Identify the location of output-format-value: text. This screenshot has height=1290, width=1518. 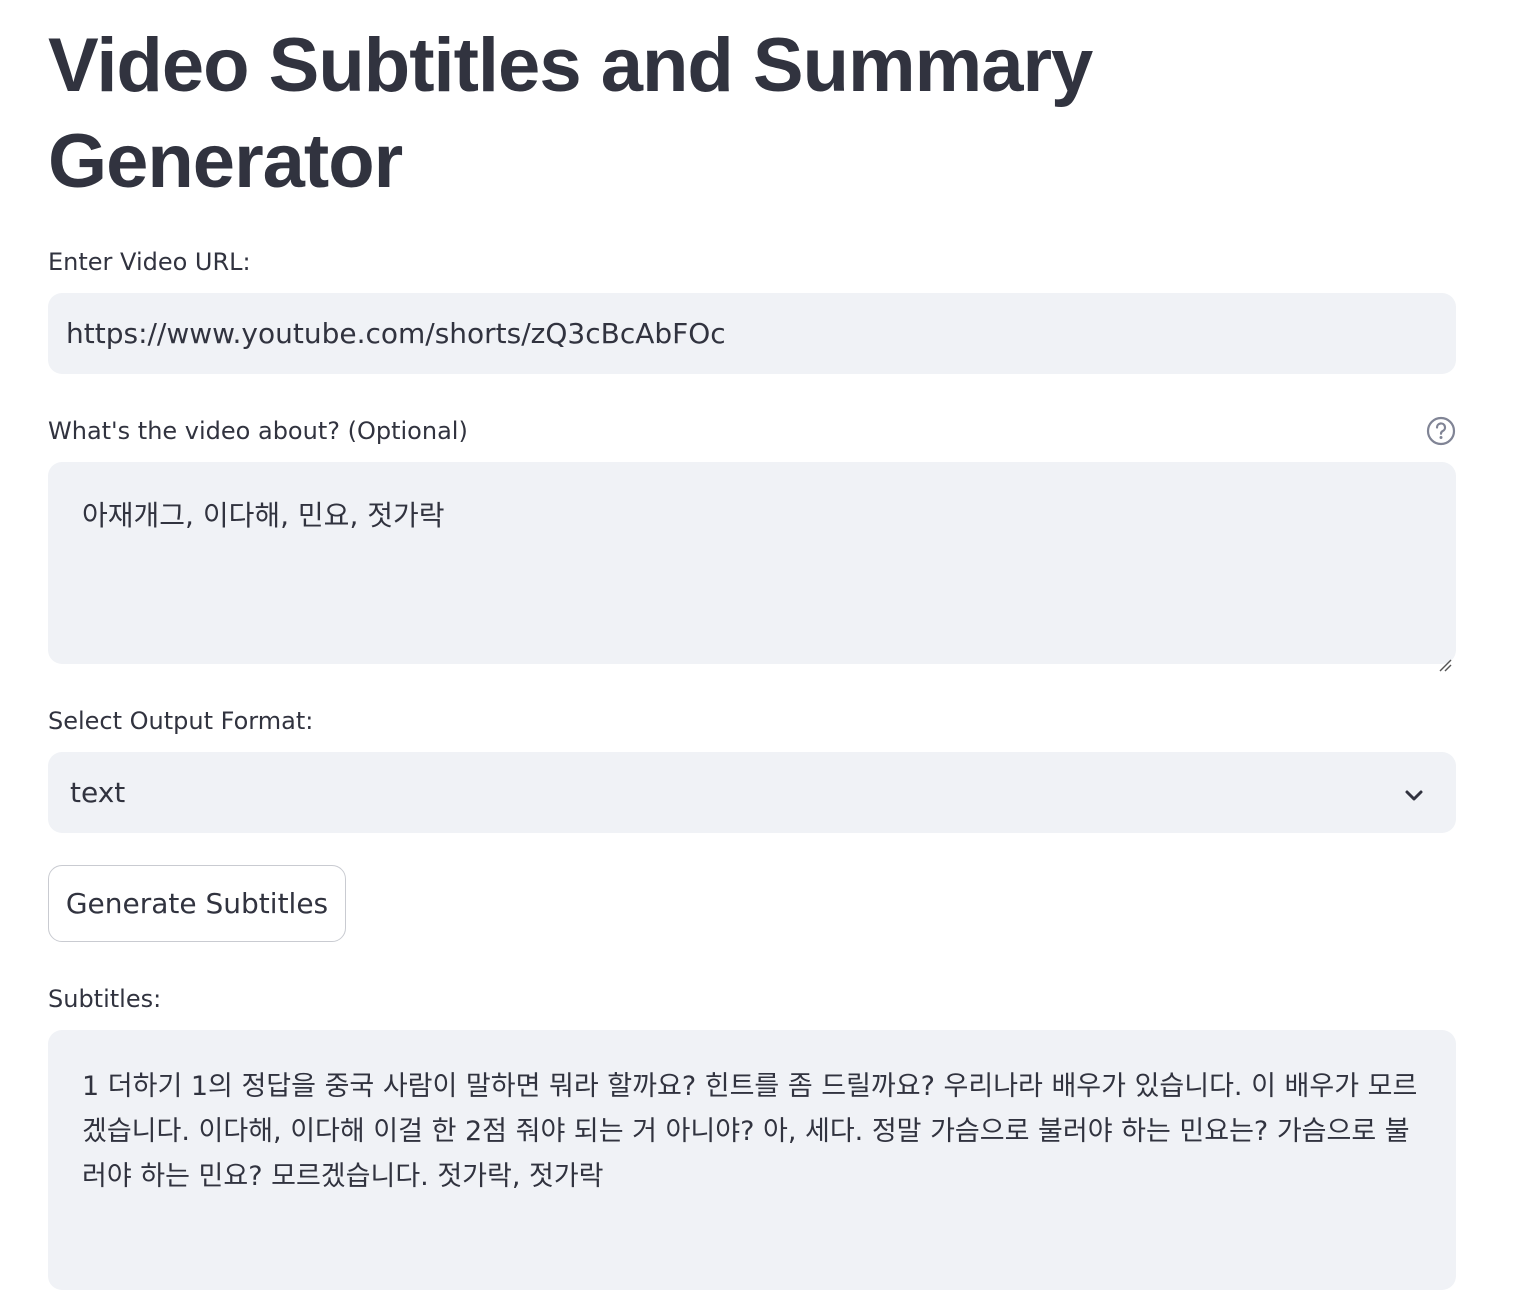
(98, 792).